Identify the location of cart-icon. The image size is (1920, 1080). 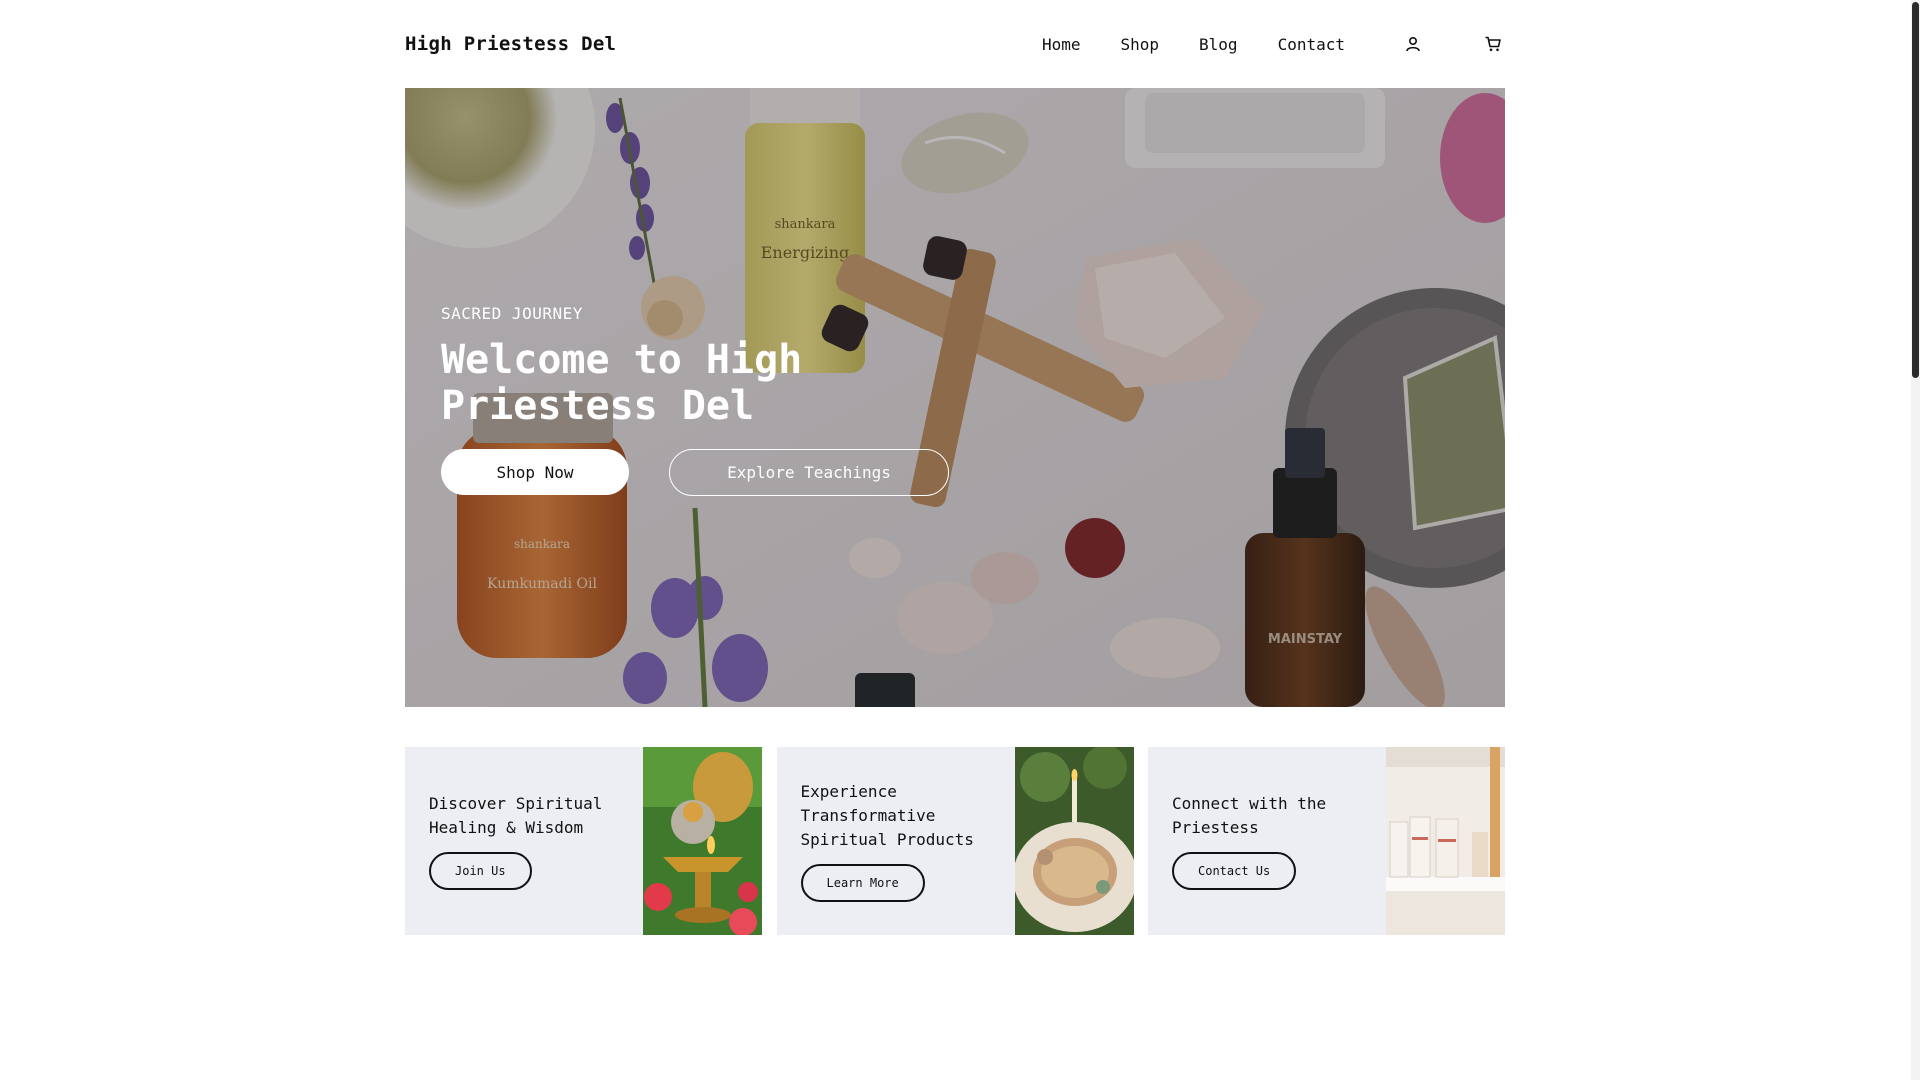
(1493, 44).